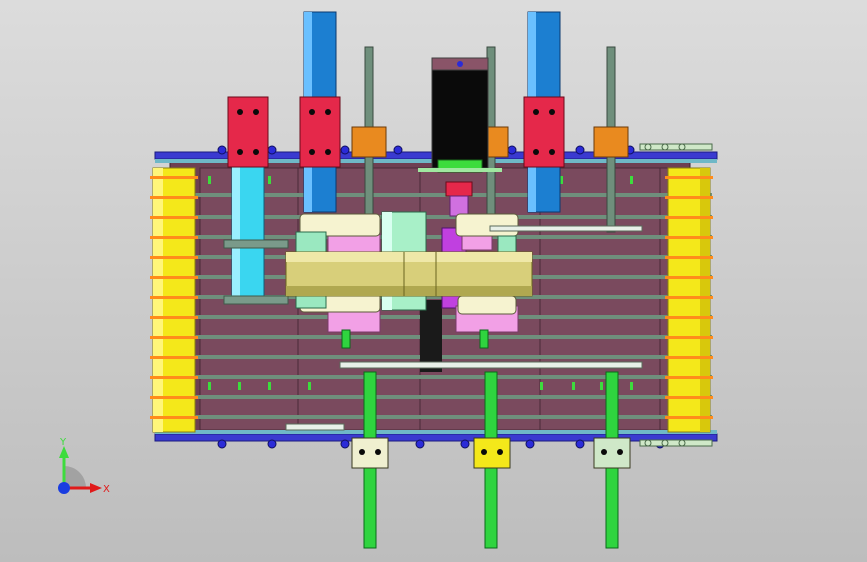  I want to click on x-axis-arrowhead, so click(96, 488).